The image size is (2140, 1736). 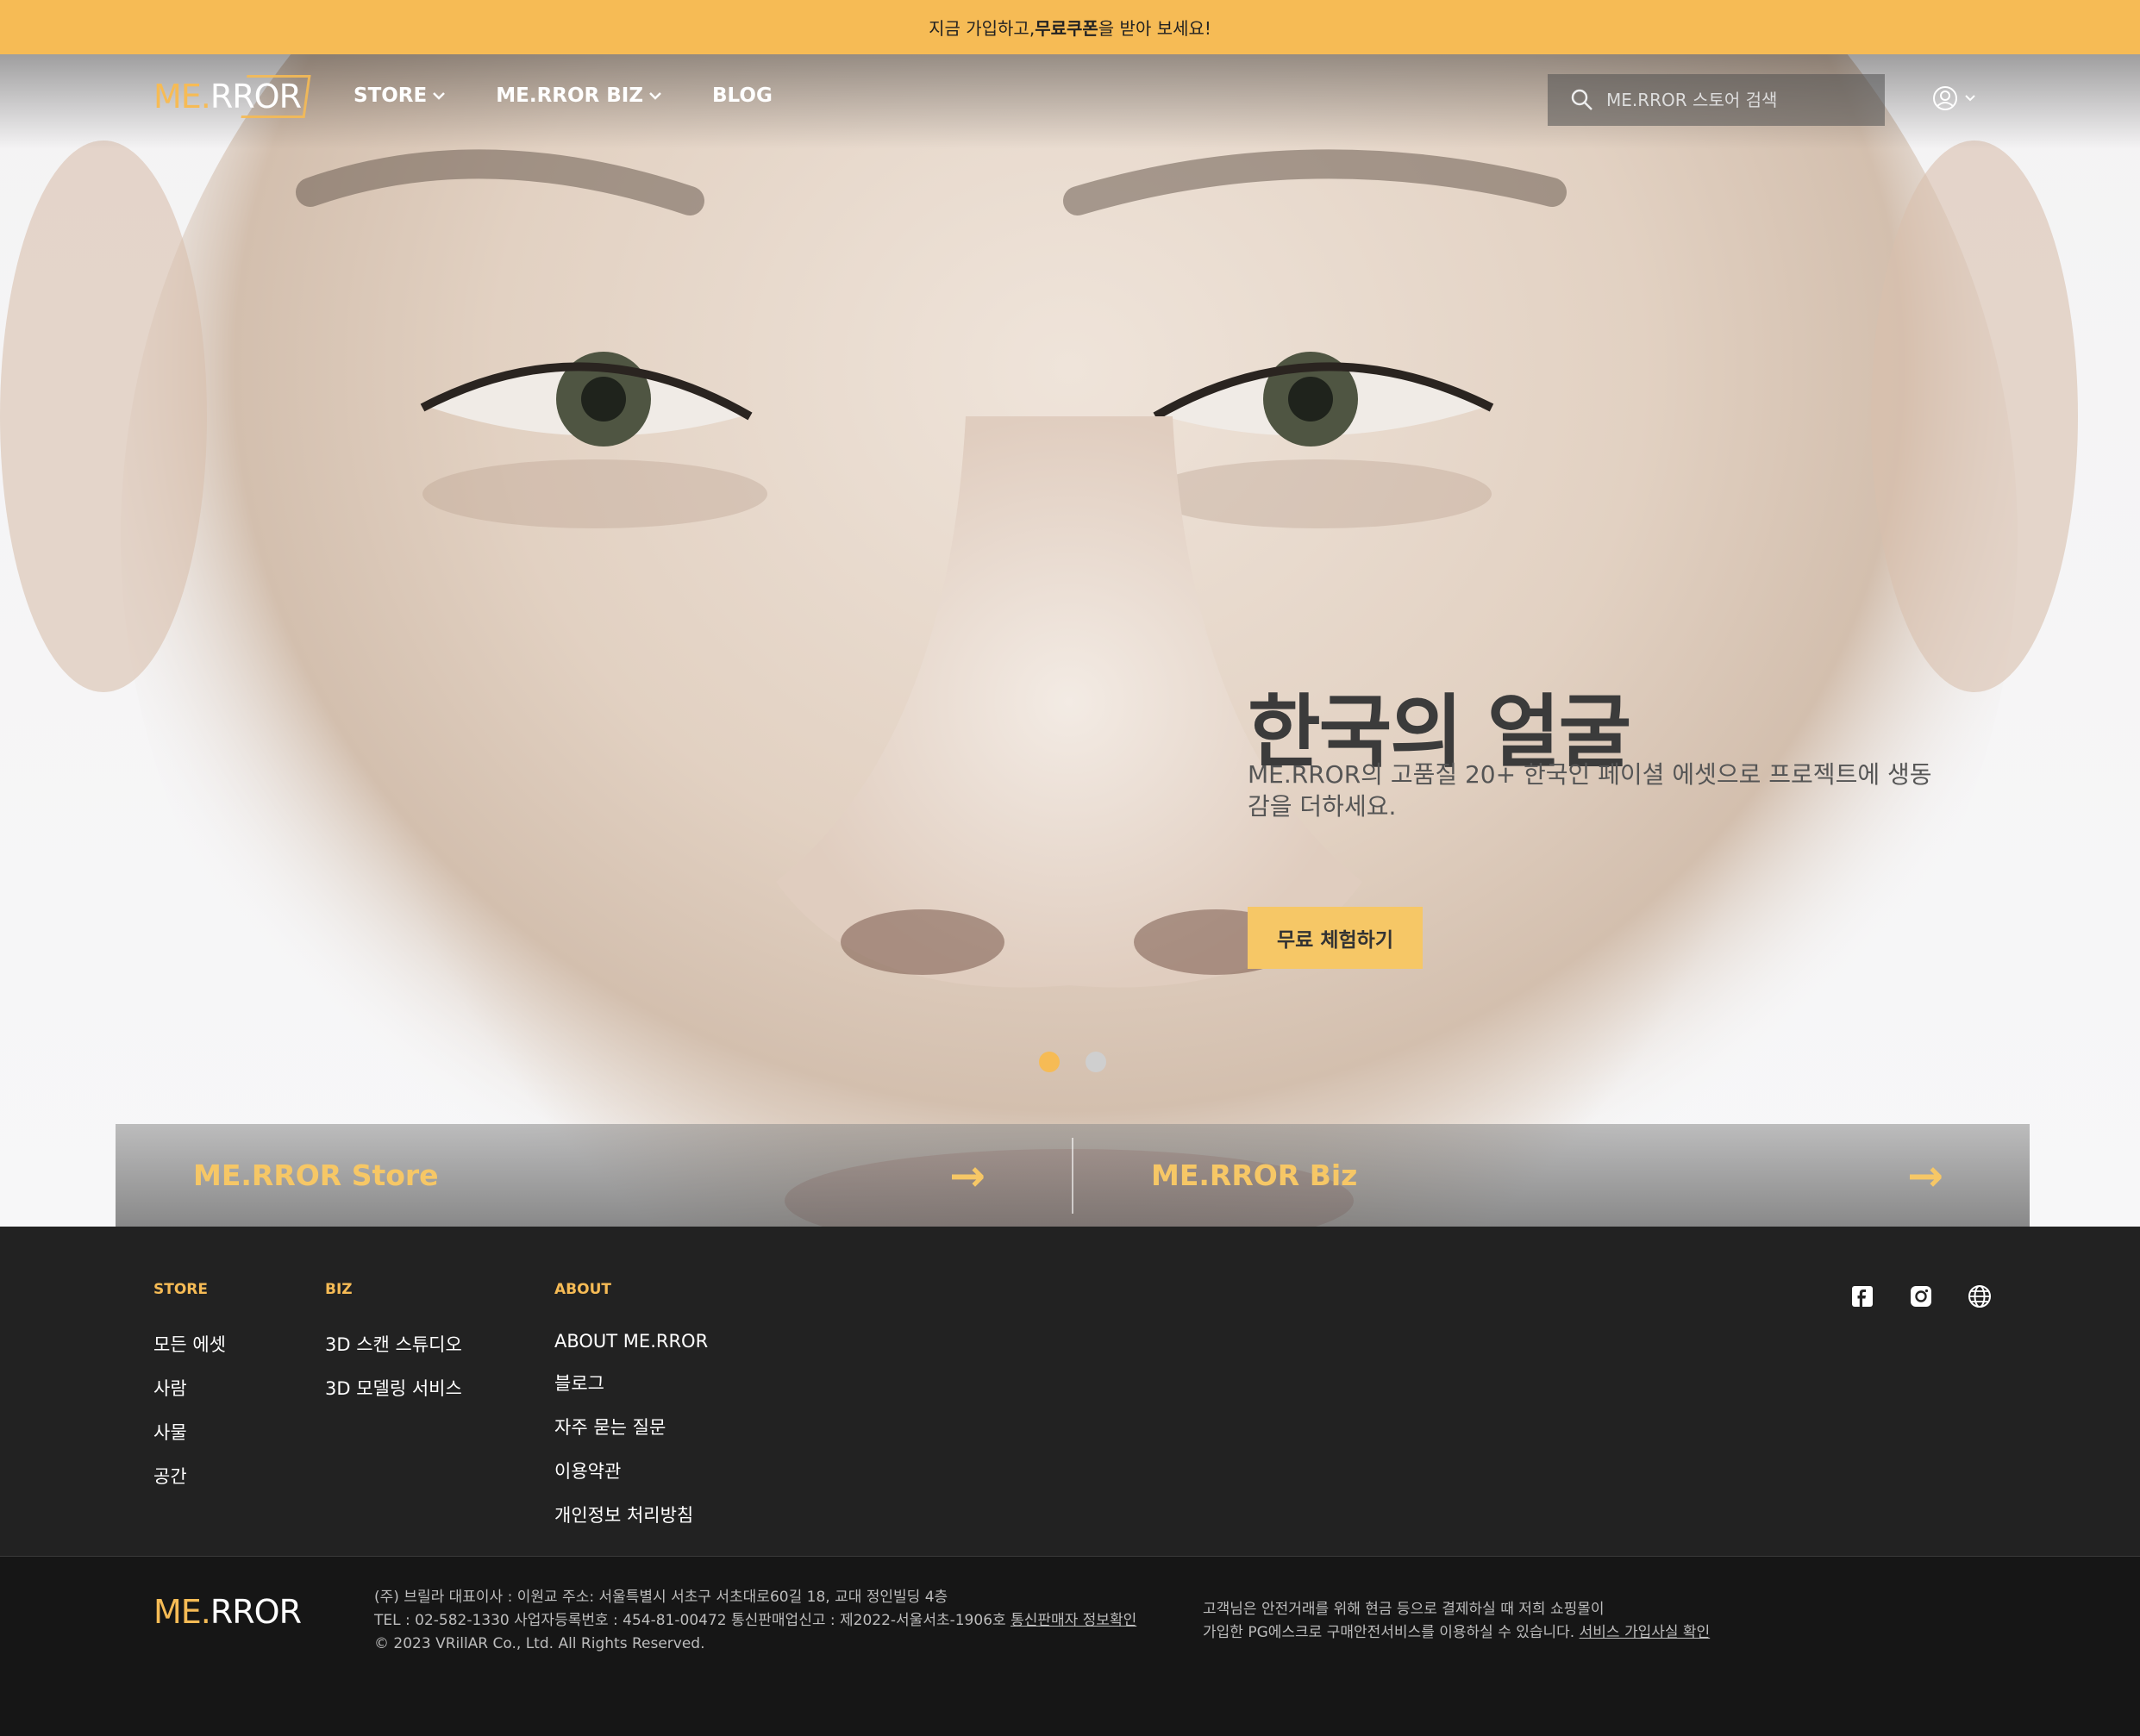 I want to click on nav-item-store: STORE, so click(x=400, y=95).